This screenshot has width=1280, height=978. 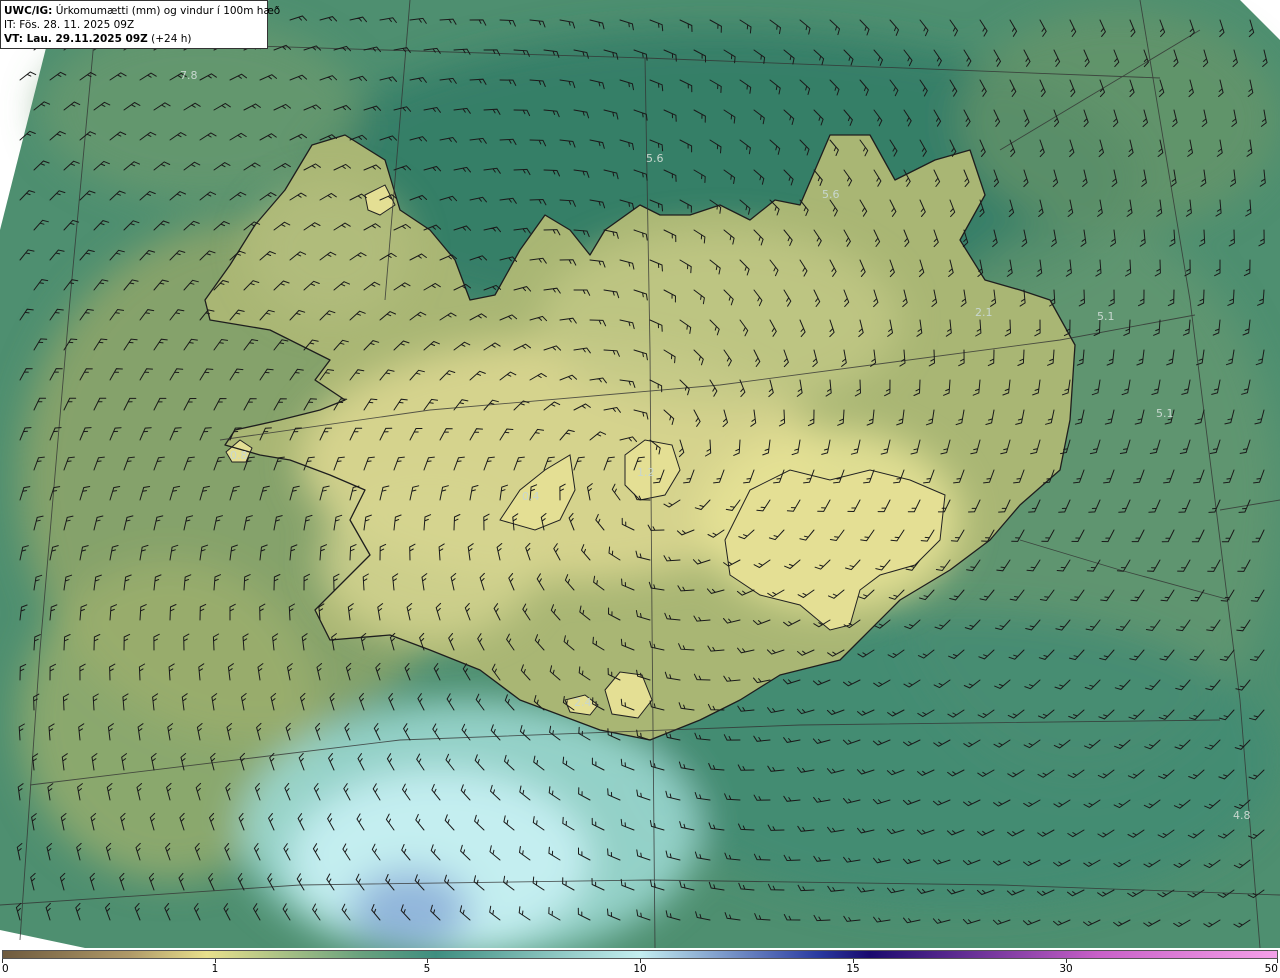 What do you see at coordinates (28, 76) in the screenshot?
I see `wind-barb` at bounding box center [28, 76].